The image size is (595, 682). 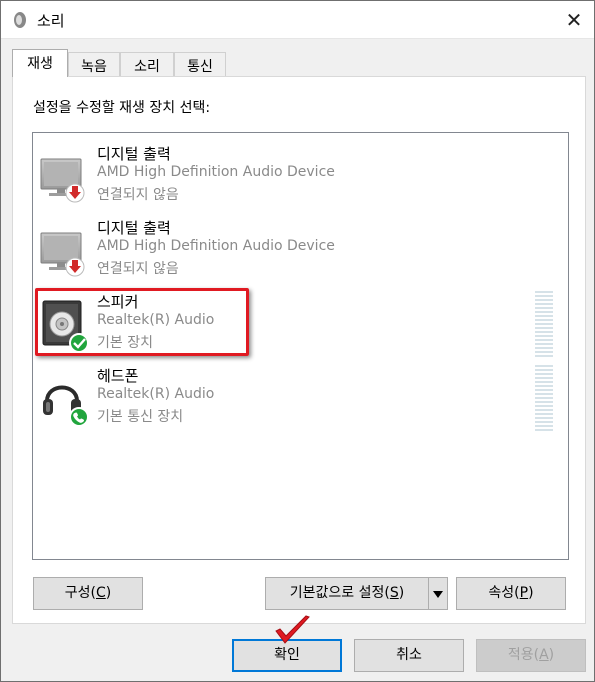 I want to click on device-driver: Realtek(R) Audio, so click(x=156, y=394).